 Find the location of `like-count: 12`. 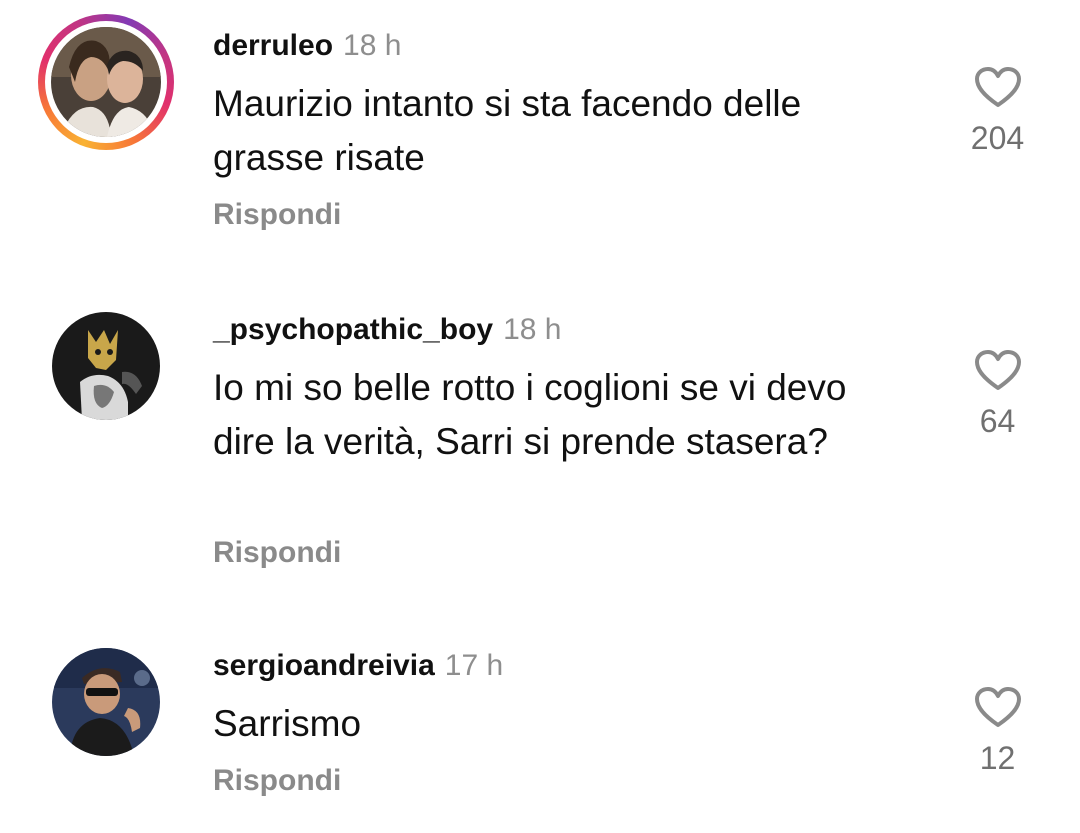

like-count: 12 is located at coordinates (997, 758).